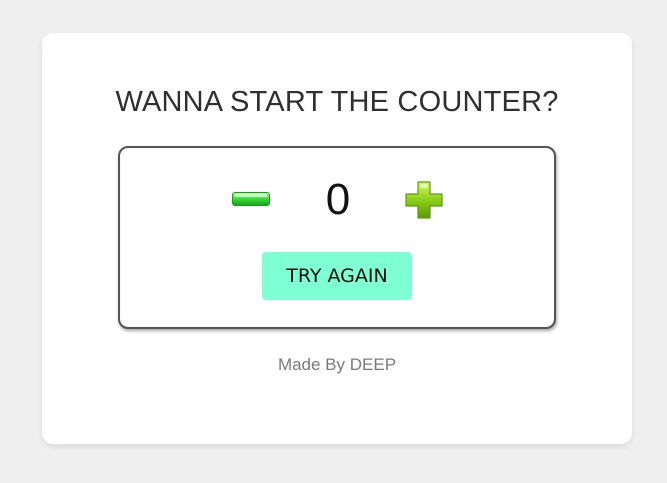 This screenshot has width=667, height=483. I want to click on page-title: WANNA START THE COUNTER?, so click(337, 102).